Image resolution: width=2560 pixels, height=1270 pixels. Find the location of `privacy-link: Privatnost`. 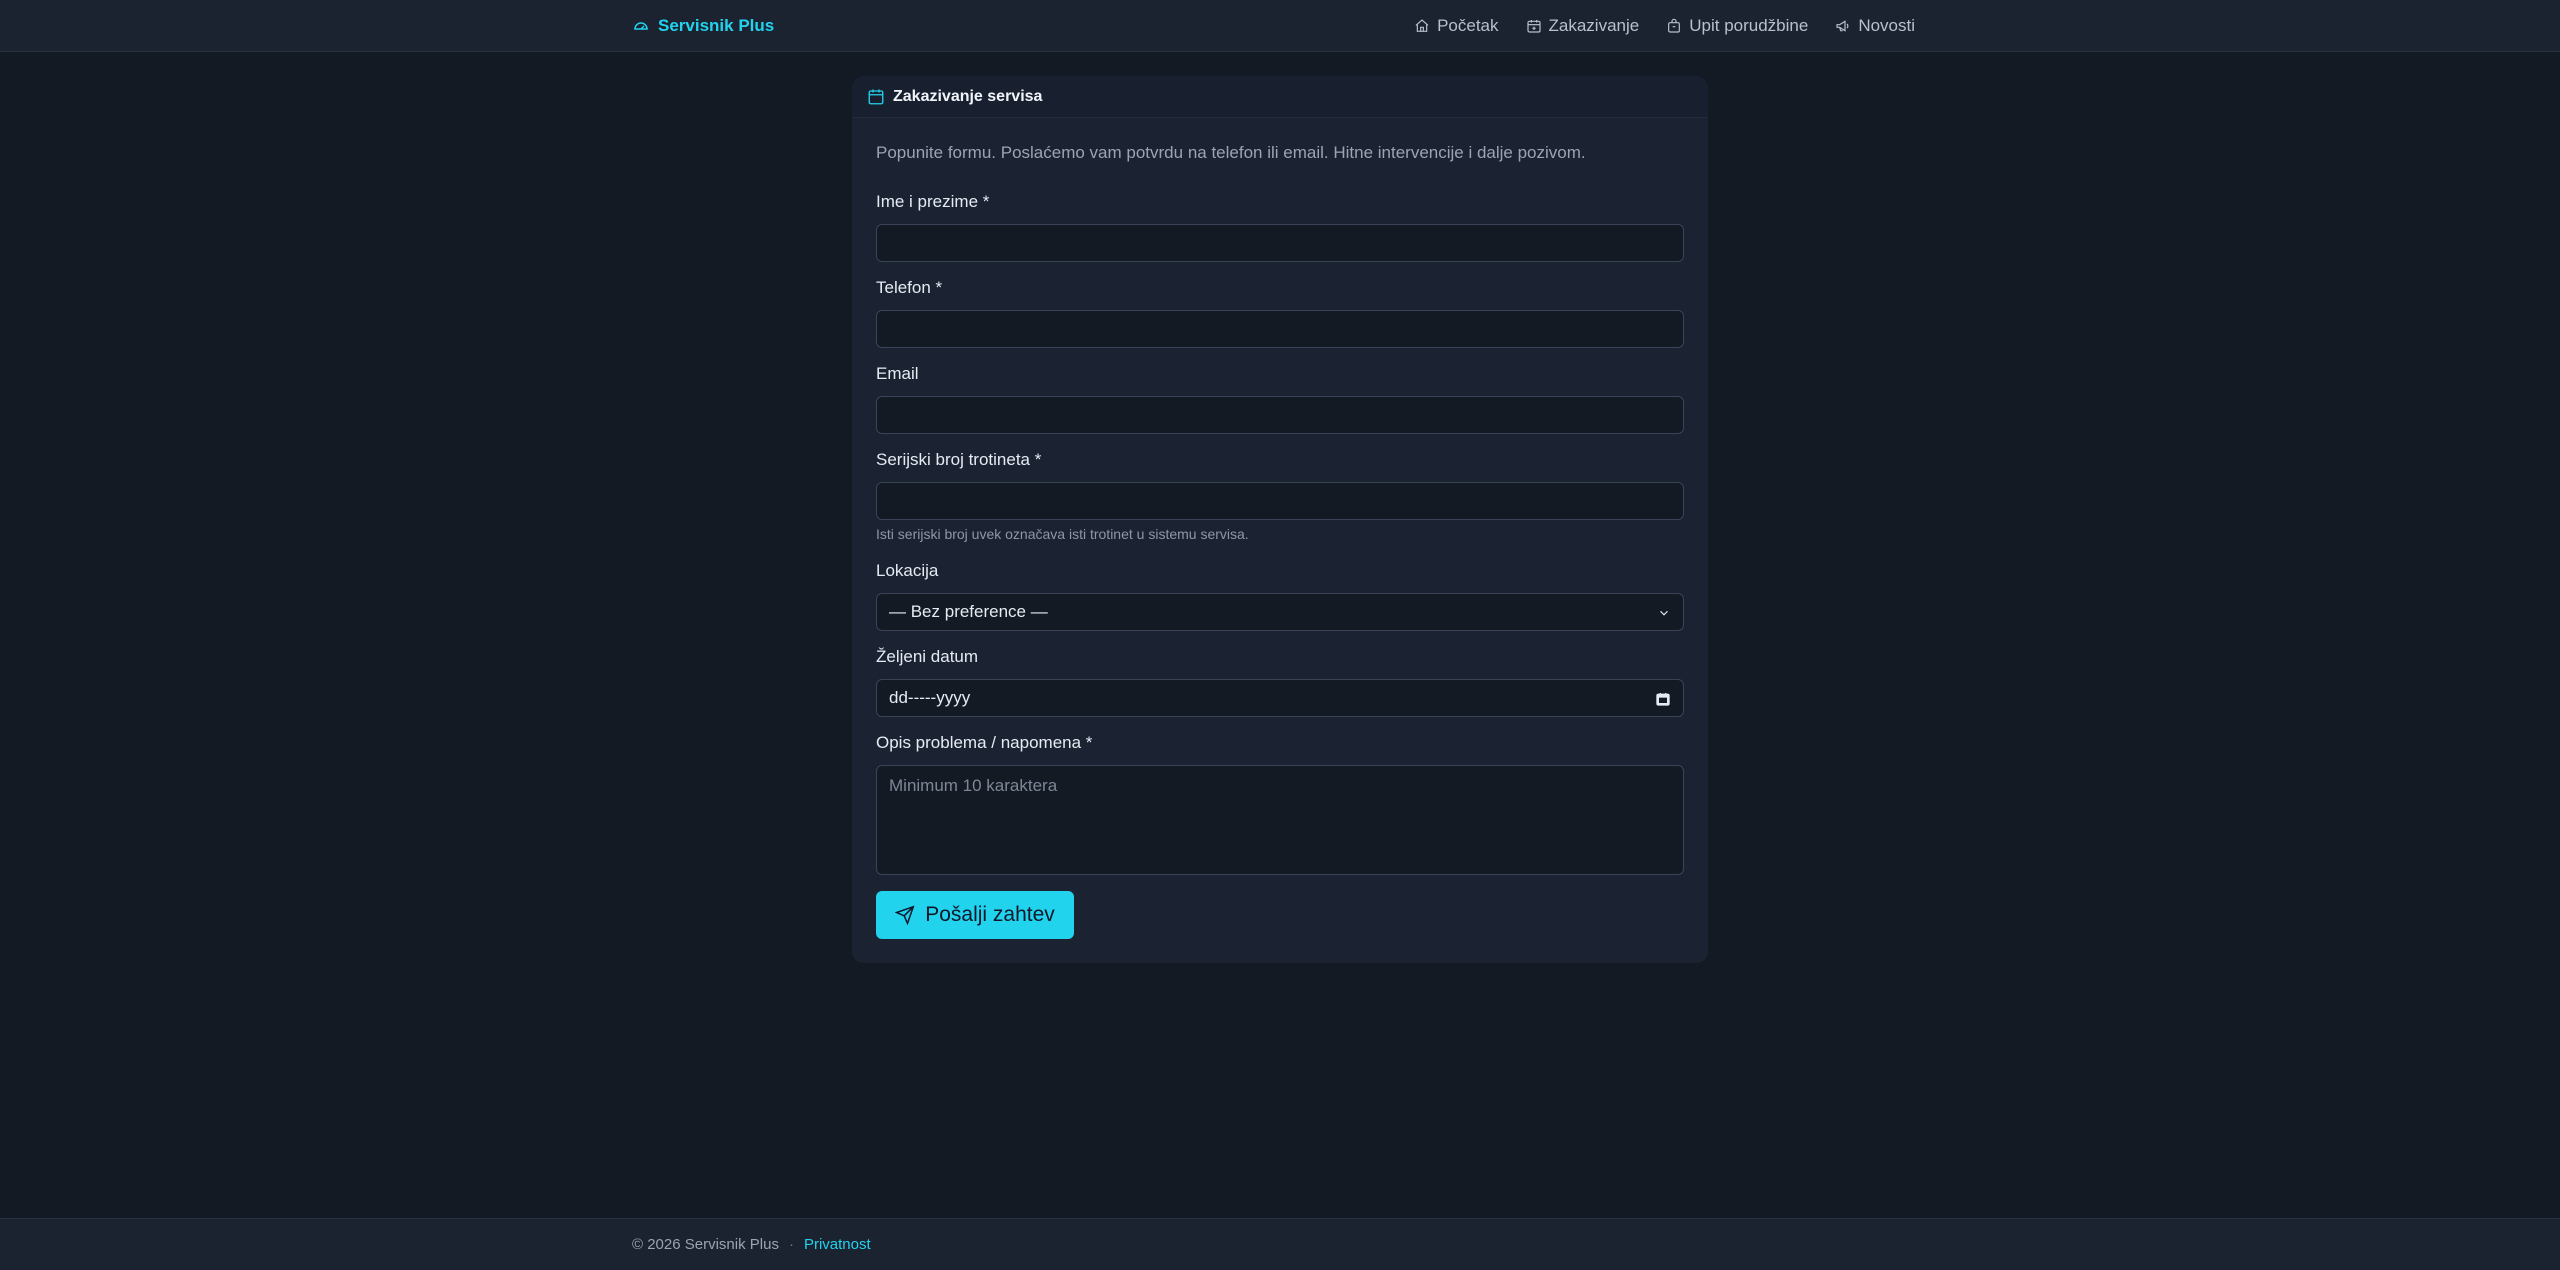

privacy-link: Privatnost is located at coordinates (837, 1244).